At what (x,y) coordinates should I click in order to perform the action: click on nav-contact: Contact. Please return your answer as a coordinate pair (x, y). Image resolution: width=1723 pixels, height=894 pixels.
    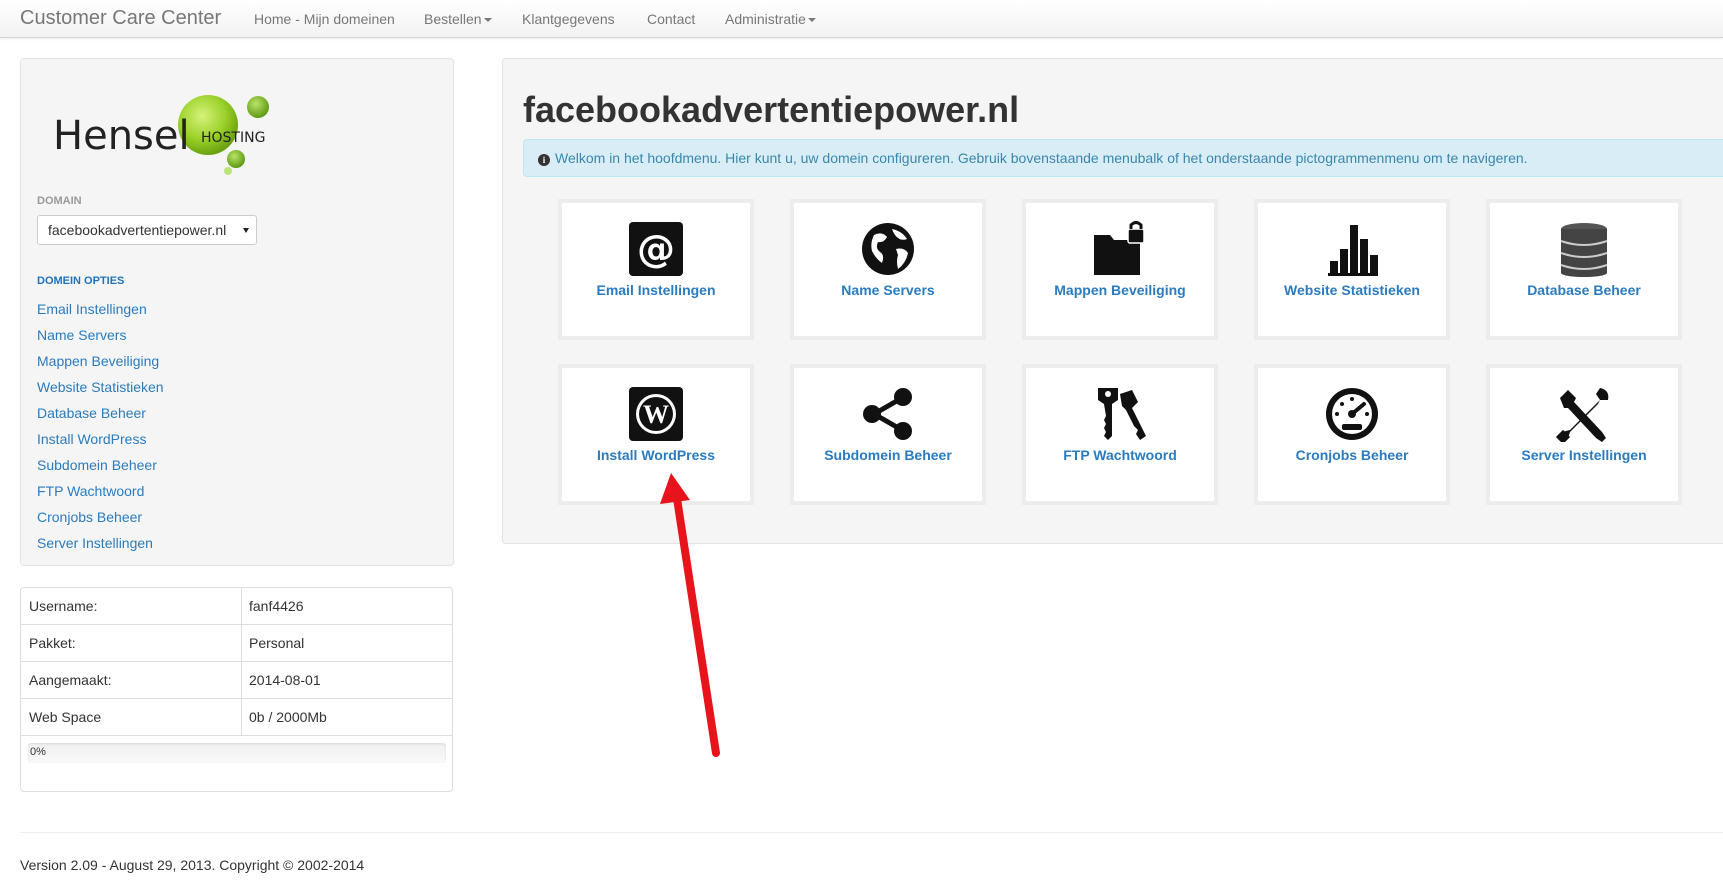
    Looking at the image, I should click on (671, 19).